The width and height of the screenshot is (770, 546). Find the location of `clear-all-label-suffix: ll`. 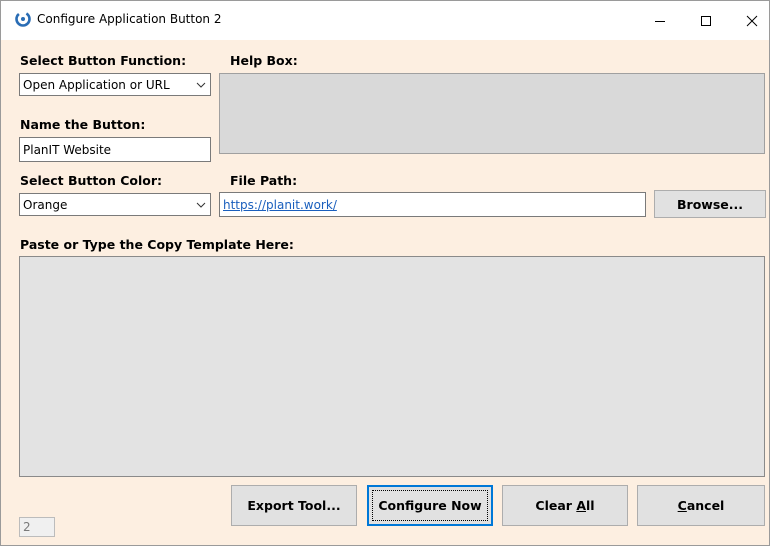

clear-all-label-suffix: ll is located at coordinates (590, 505).